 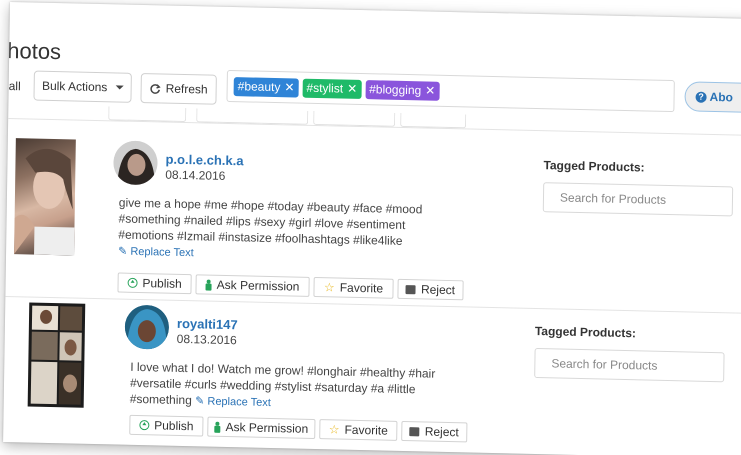 What do you see at coordinates (160, 399) in the screenshot?
I see `caption-line: #something` at bounding box center [160, 399].